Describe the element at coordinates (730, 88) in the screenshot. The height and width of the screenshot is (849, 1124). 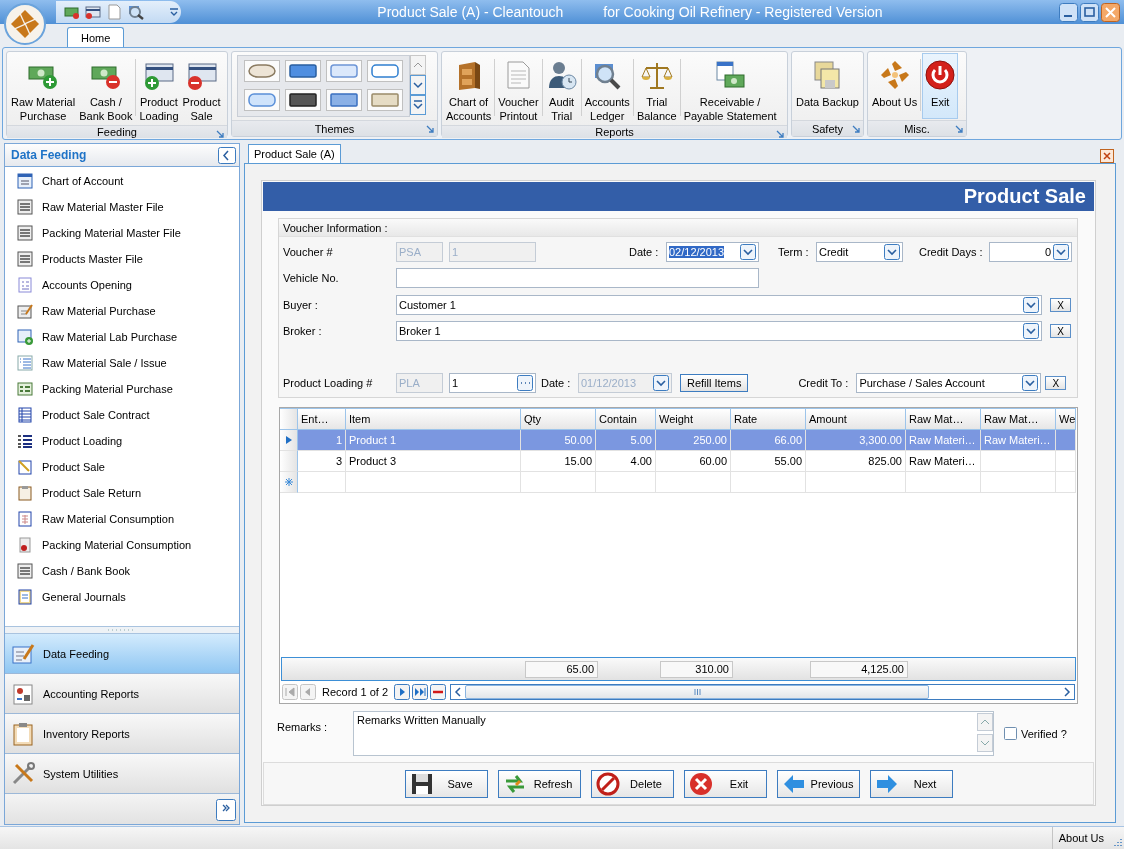
I see `ribbon-button: Receivable / Payable Statement` at that location.